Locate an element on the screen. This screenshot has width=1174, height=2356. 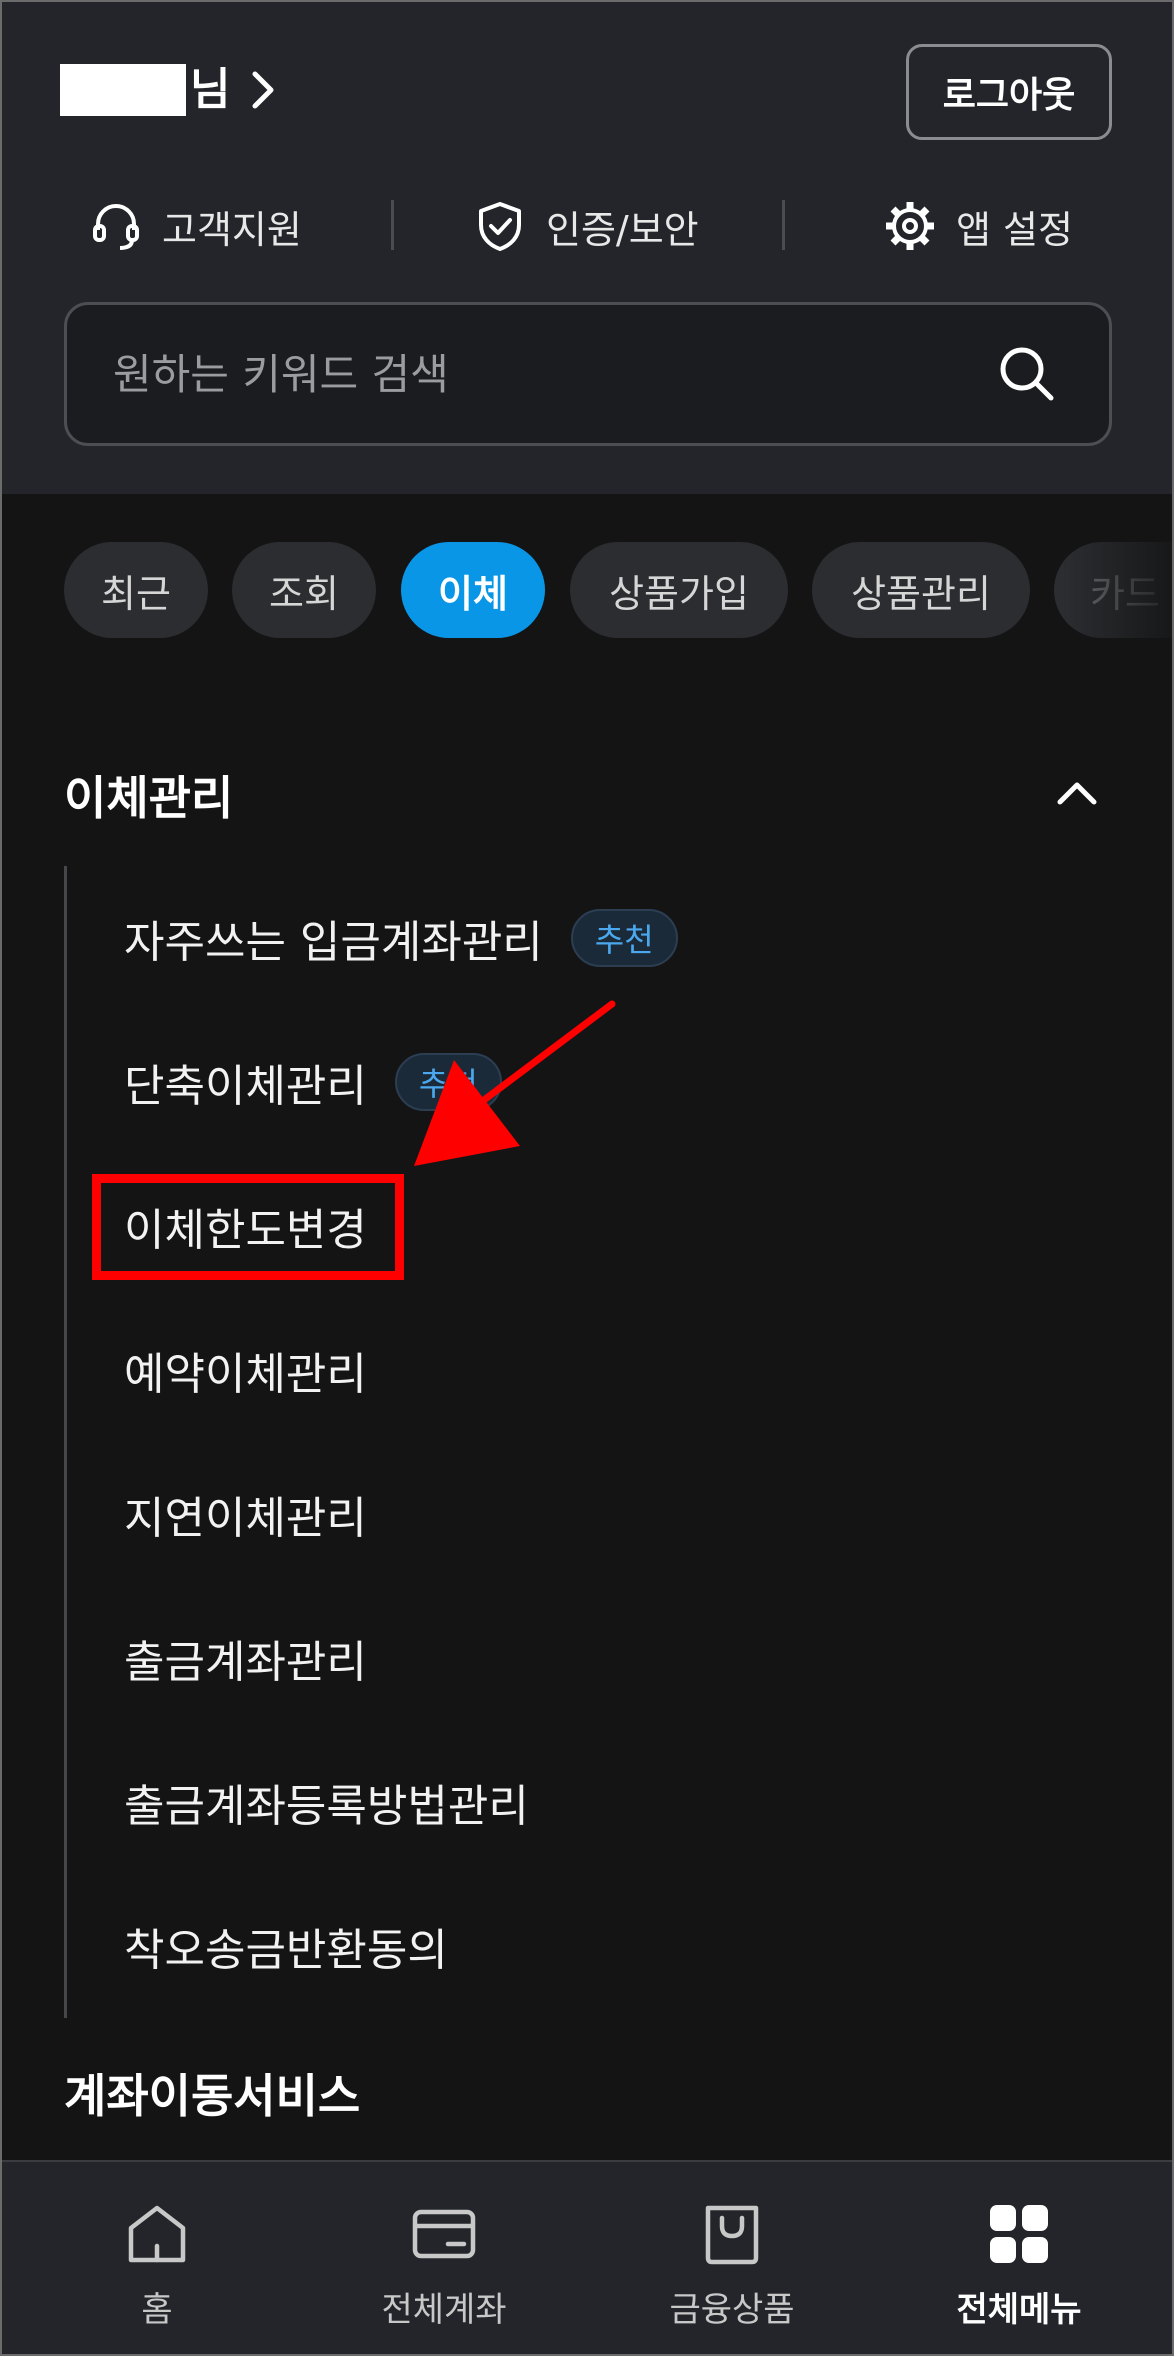
tab-card: 카드 is located at coordinates (1113, 590).